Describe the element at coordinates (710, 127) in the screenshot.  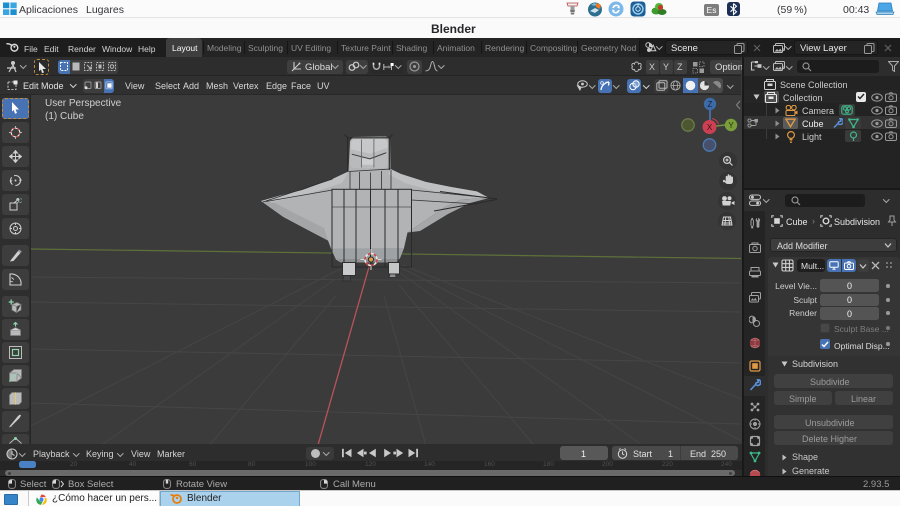
I see `svg-text: X` at that location.